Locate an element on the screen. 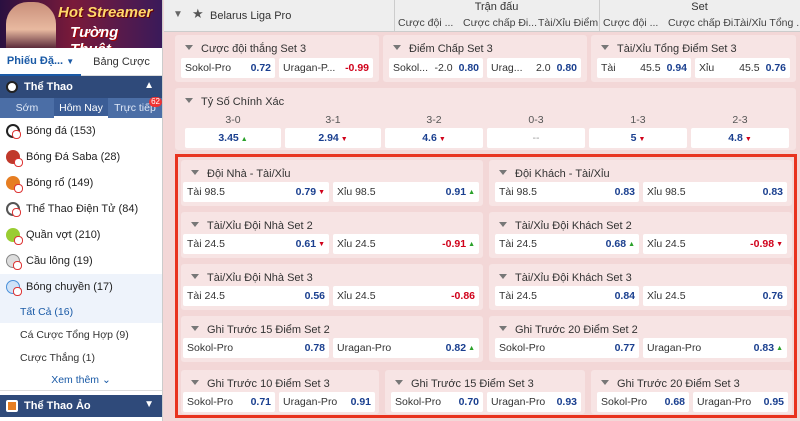 This screenshot has width=800, height=421. odds-button: Uragan-Pro 0.95 is located at coordinates (740, 402).